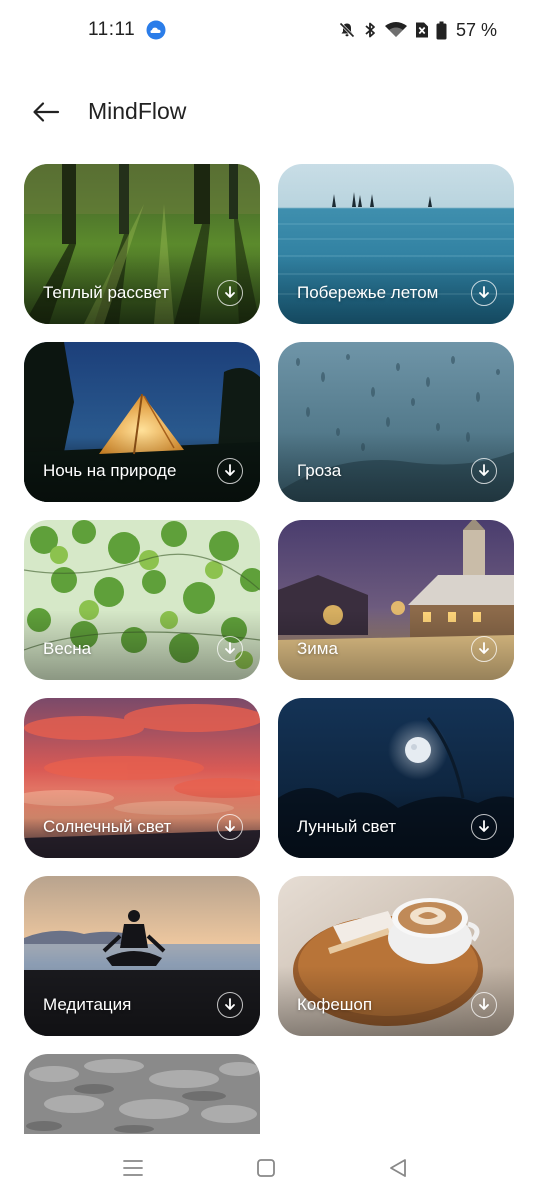 Image resolution: width=537 pixels, height=1200 pixels. Describe the element at coordinates (137, 111) in the screenshot. I see `page-title: MindFlow` at that location.